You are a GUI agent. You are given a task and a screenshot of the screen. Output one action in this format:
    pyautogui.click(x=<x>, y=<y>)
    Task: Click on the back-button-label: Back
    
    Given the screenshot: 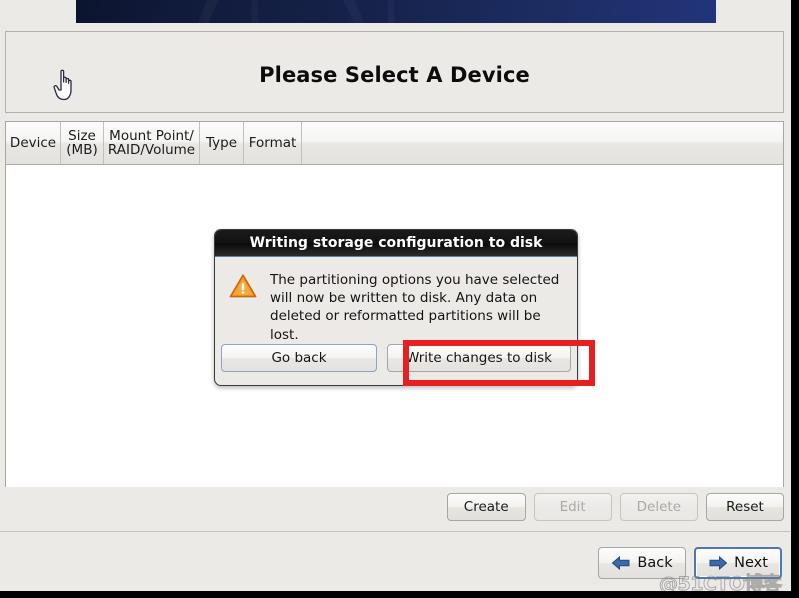 What is the action you would take?
    pyautogui.click(x=655, y=563)
    